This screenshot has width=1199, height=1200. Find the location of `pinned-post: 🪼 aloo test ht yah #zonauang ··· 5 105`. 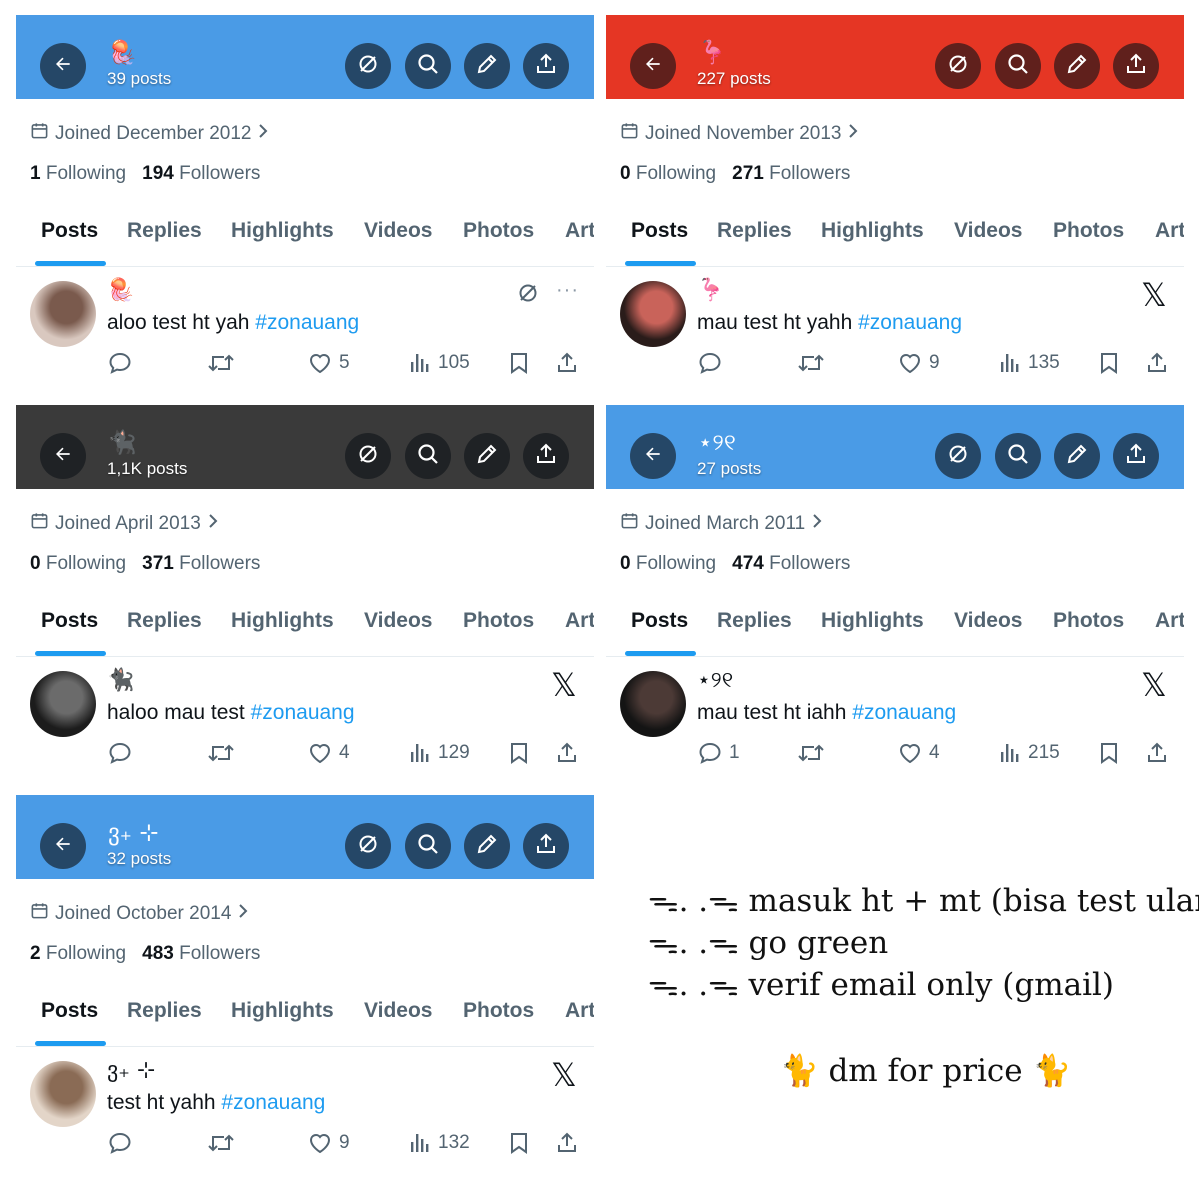

pinned-post: 🪼 aloo test ht yah #zonauang ··· 5 105 is located at coordinates (305, 331).